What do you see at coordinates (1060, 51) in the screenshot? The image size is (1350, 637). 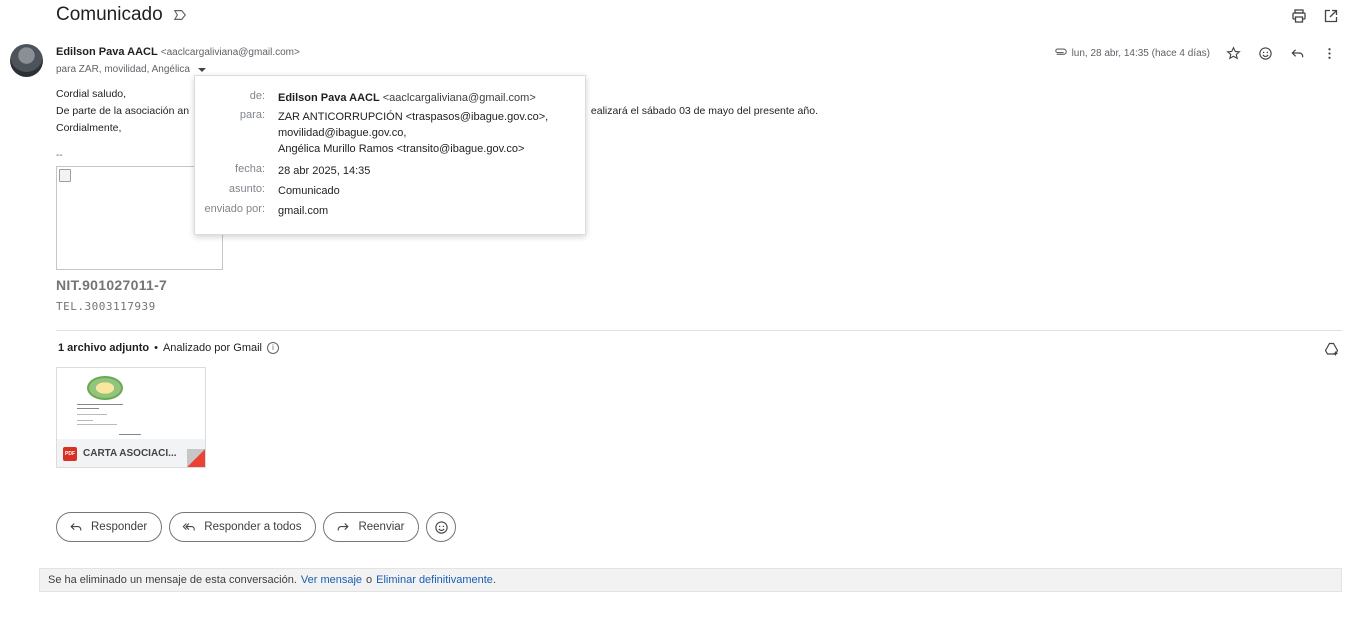 I see `attachment-clip-icon` at bounding box center [1060, 51].